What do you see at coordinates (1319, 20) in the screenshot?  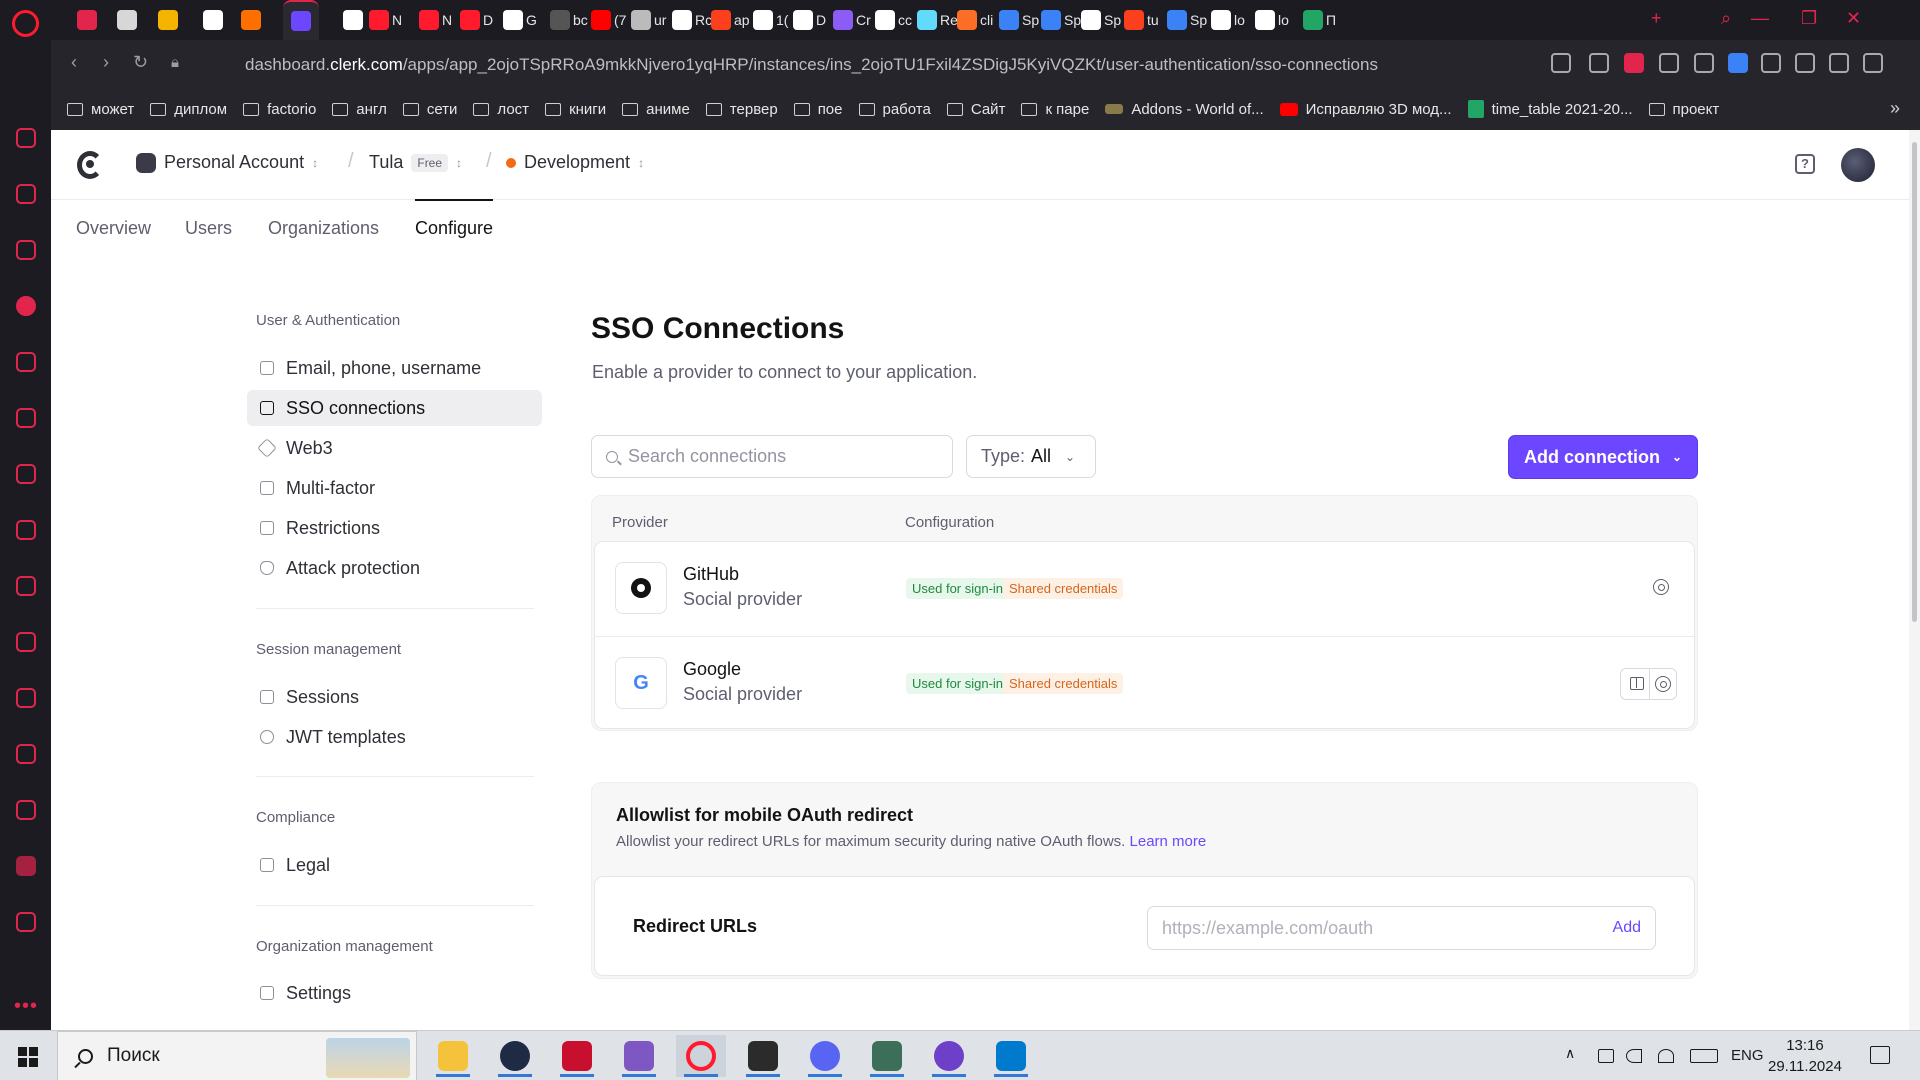 I see `browser-tab: П` at bounding box center [1319, 20].